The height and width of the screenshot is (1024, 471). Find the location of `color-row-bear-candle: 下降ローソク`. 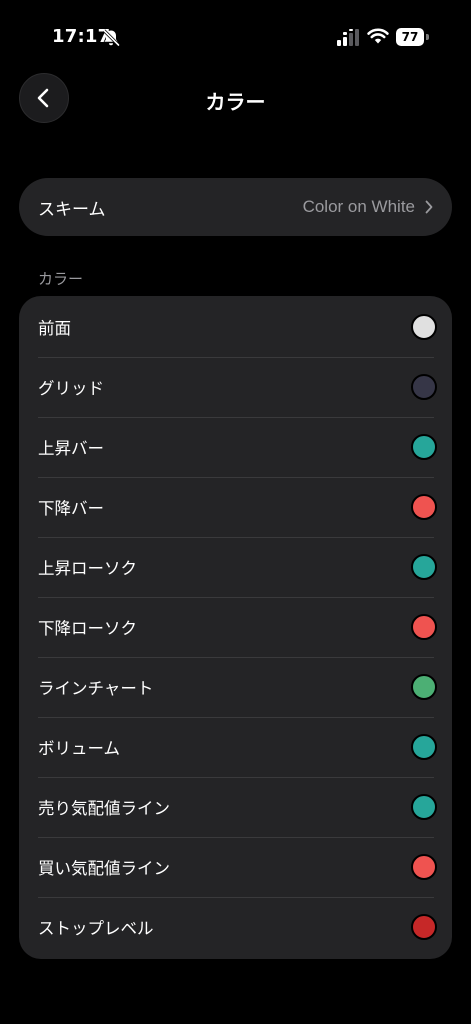

color-row-bear-candle: 下降ローソク is located at coordinates (235, 627).